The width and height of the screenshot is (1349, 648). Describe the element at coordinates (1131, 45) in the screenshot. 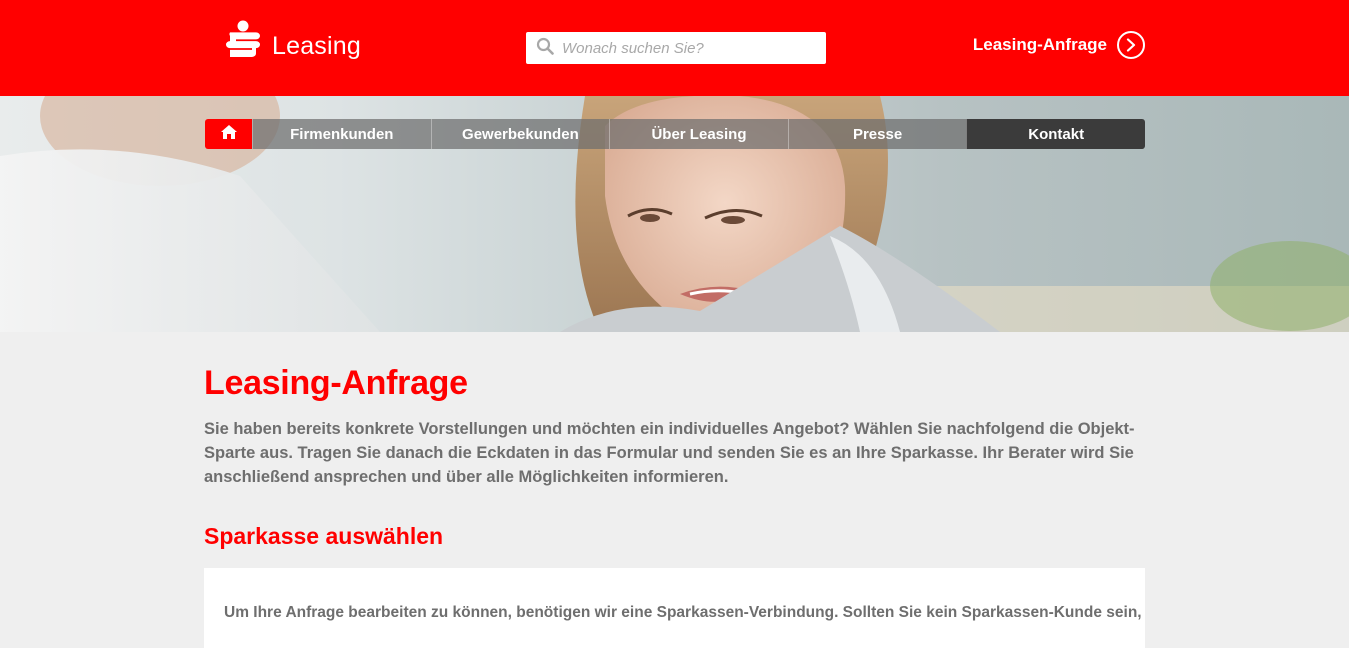

I see `chevron-right-circle-icon` at that location.